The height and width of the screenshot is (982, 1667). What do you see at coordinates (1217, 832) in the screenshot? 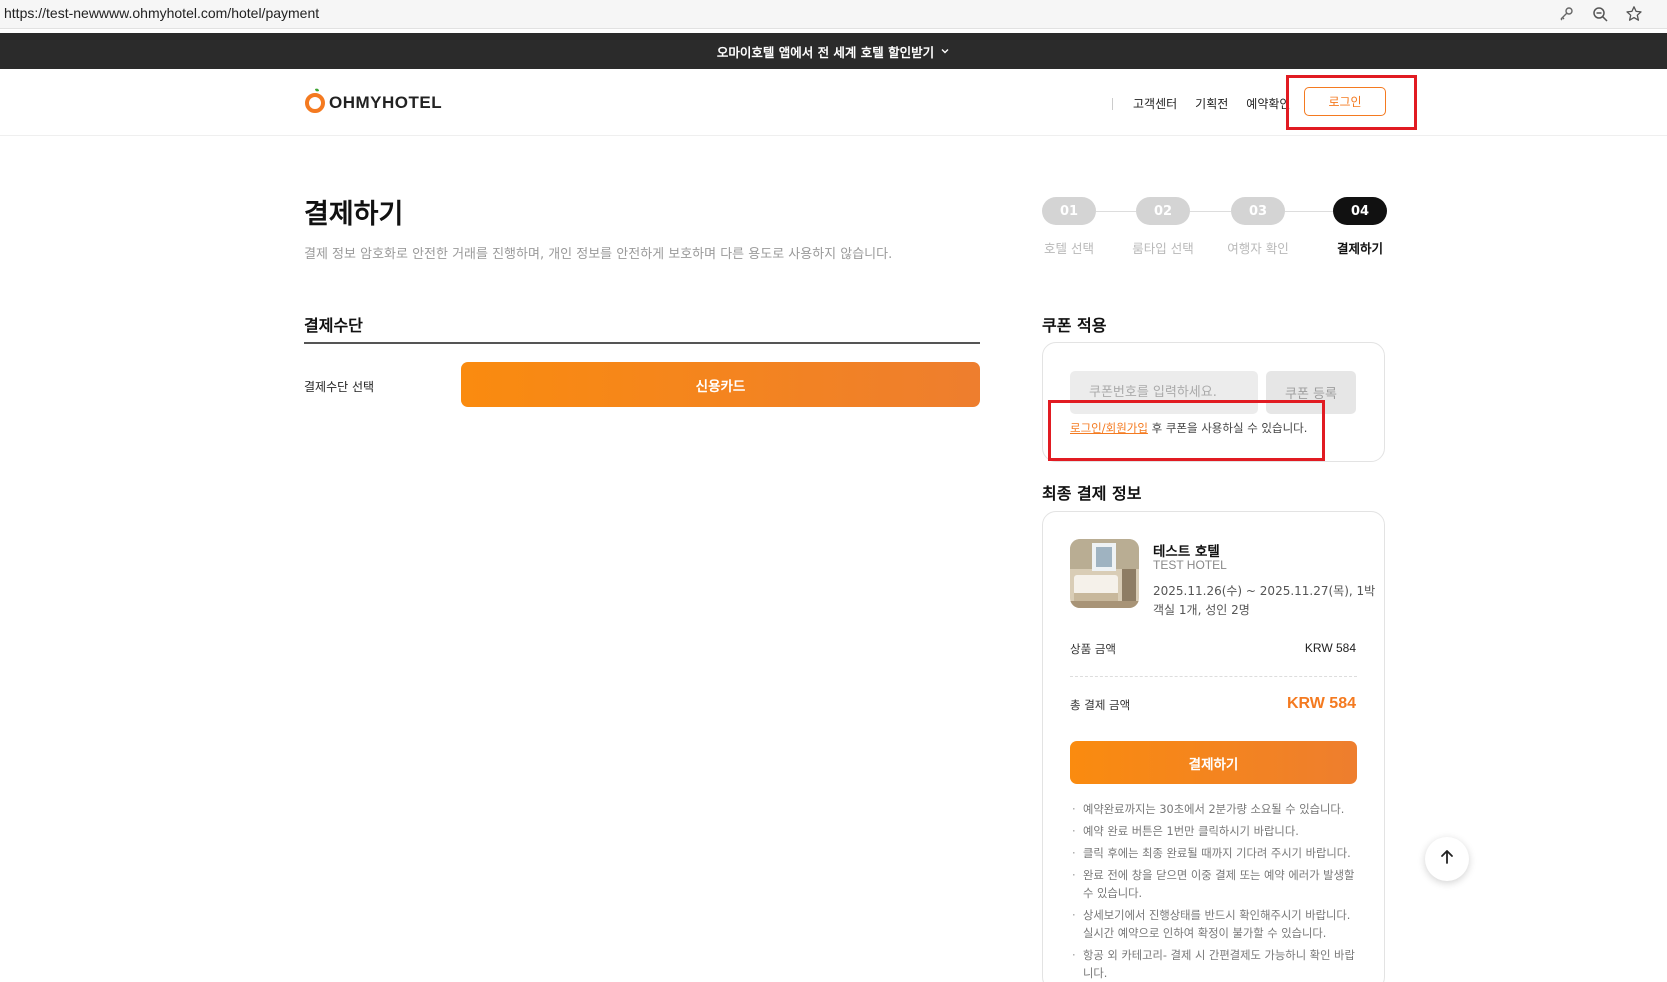
I see `note-item: 예약 완료 버튼은 1번만 클릭하시기 바랍니다.` at bounding box center [1217, 832].